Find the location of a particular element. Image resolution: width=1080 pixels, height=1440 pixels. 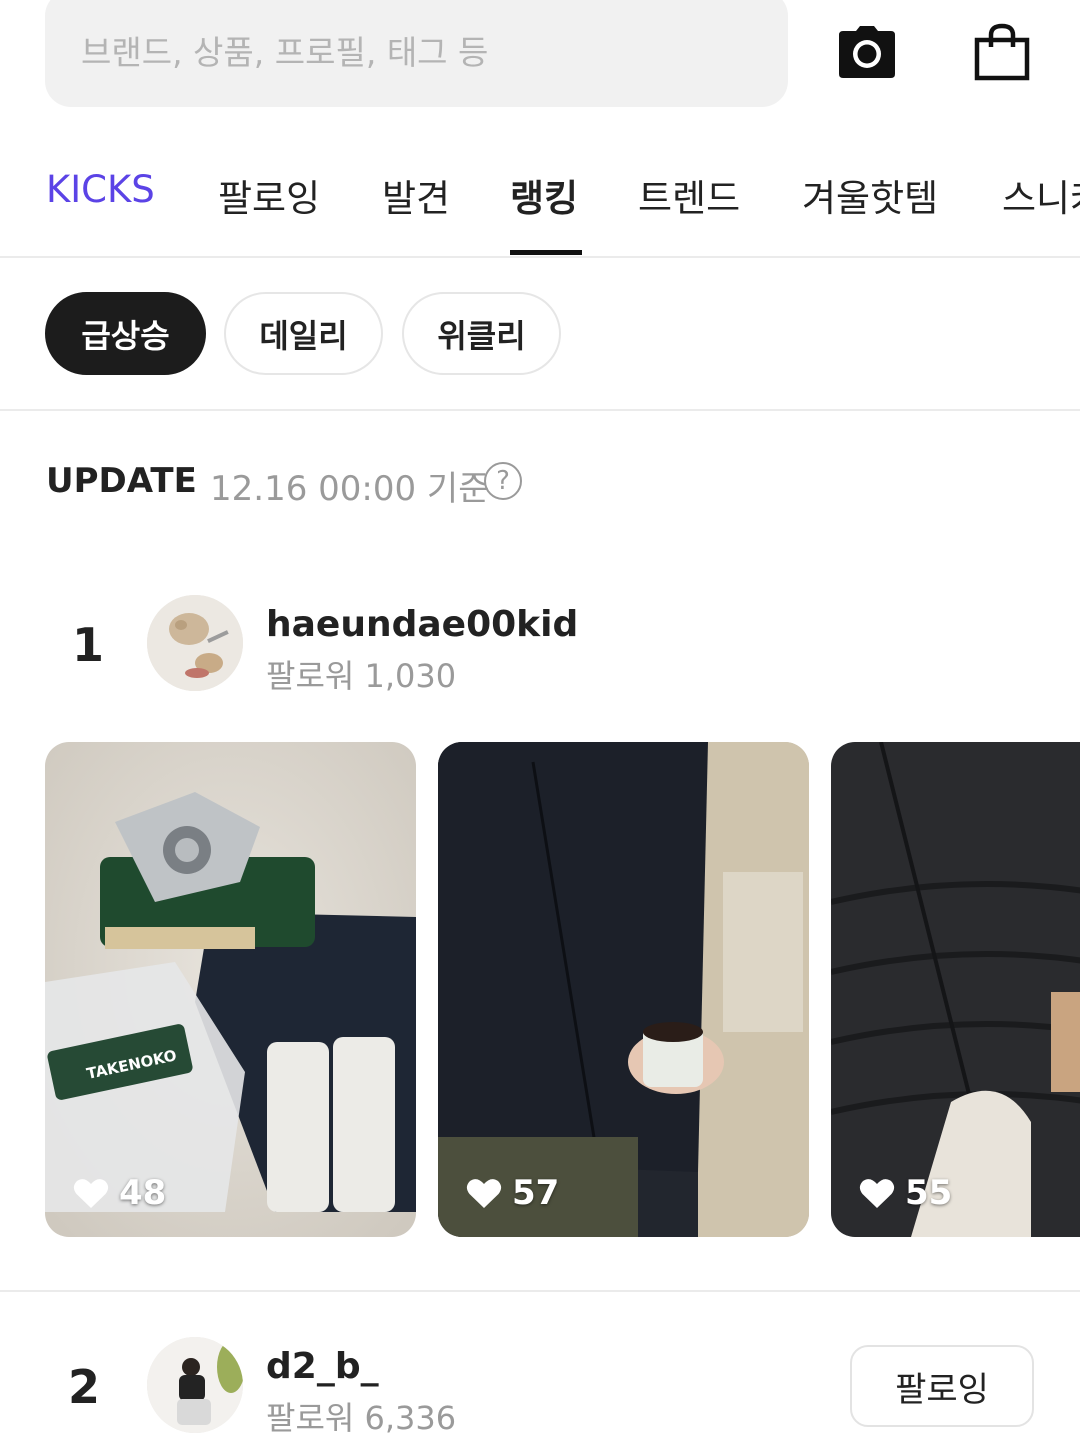

search-bar is located at coordinates (416, 53).